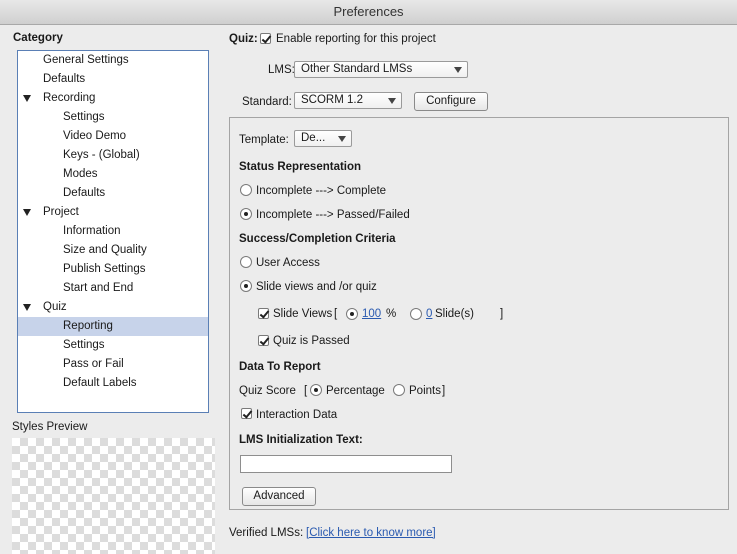 The height and width of the screenshot is (554, 737). Describe the element at coordinates (100, 383) in the screenshot. I see `category-item-label: Default Labels` at that location.